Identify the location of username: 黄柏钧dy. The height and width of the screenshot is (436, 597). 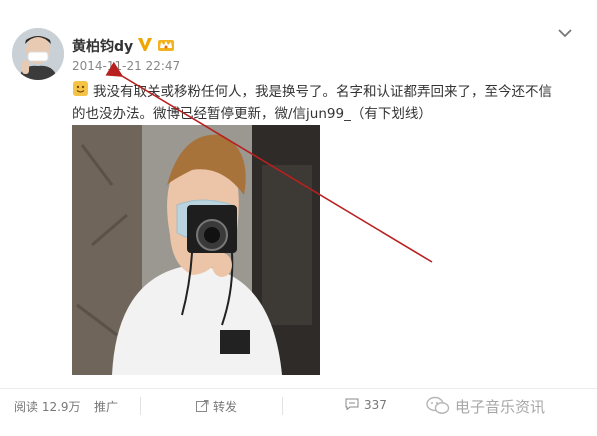
(102, 46).